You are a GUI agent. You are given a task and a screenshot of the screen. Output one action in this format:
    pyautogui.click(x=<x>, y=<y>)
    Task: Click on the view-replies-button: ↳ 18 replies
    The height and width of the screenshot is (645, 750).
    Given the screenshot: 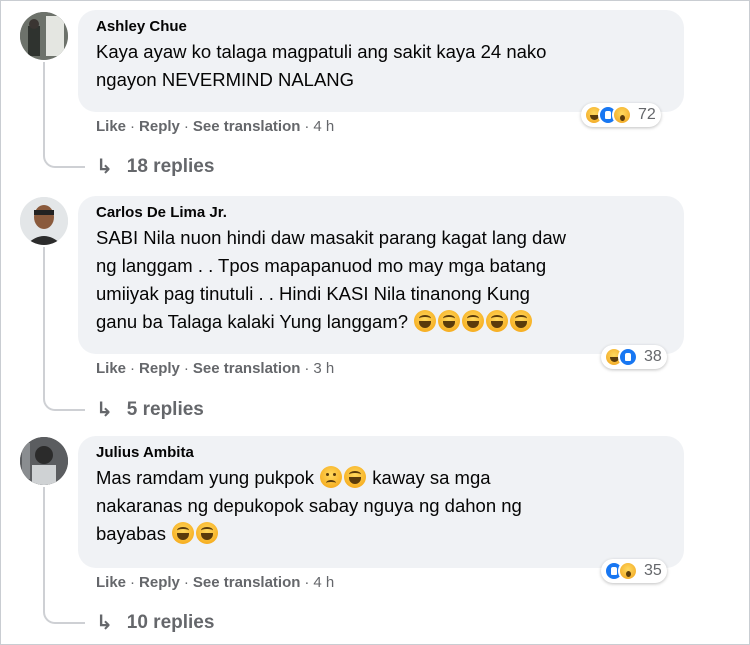 What is the action you would take?
    pyautogui.click(x=155, y=166)
    